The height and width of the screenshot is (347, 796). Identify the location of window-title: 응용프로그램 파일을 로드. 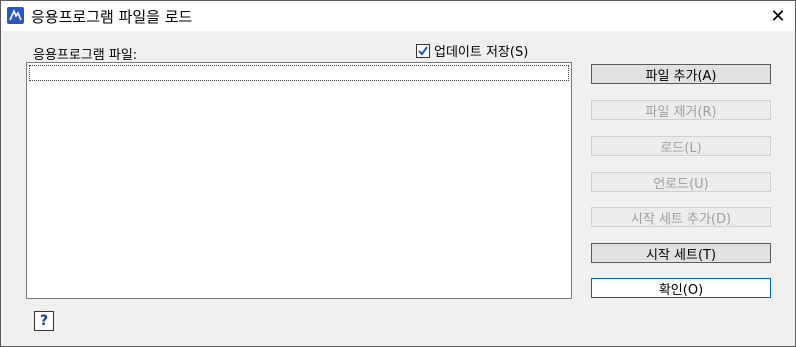
(112, 17).